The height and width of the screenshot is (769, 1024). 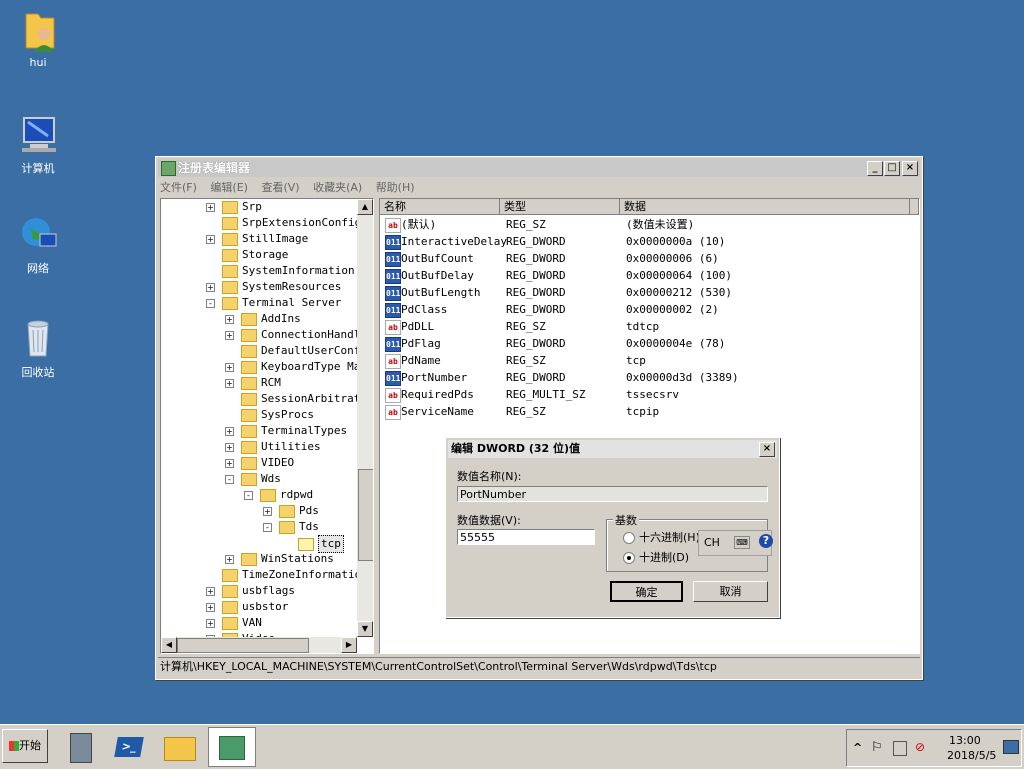 I want to click on value-row: 011 OutBufLength REG_DWORD 0x00000212 (530), so click(x=649, y=292).